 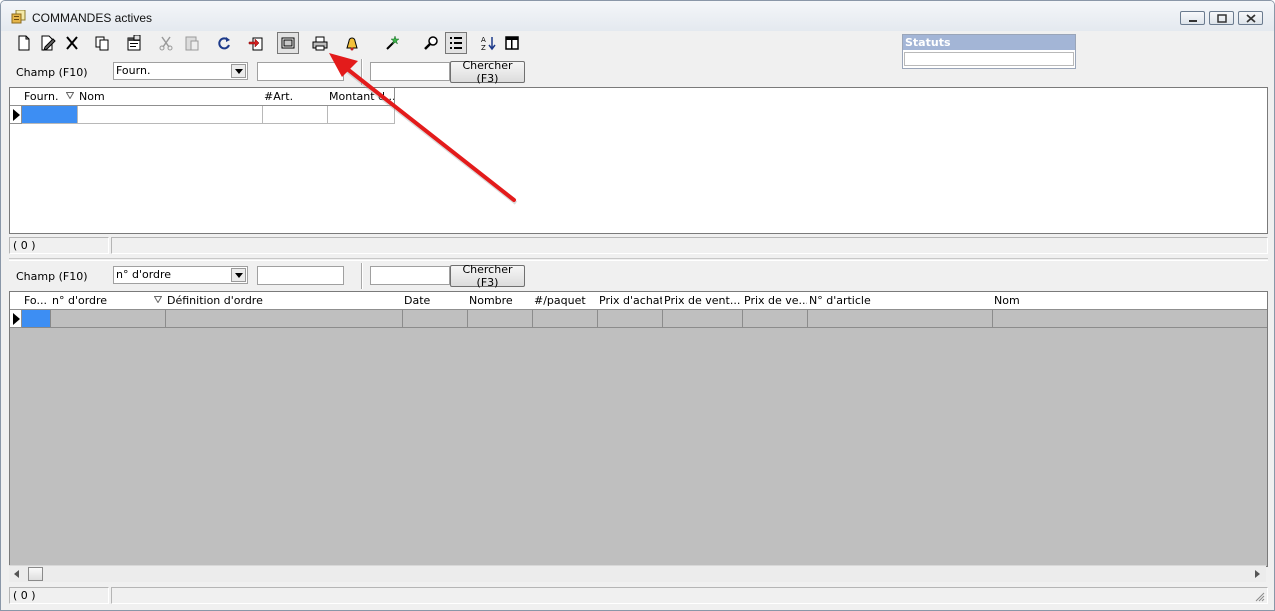 What do you see at coordinates (500, 301) in the screenshot?
I see `column-header: Nombre` at bounding box center [500, 301].